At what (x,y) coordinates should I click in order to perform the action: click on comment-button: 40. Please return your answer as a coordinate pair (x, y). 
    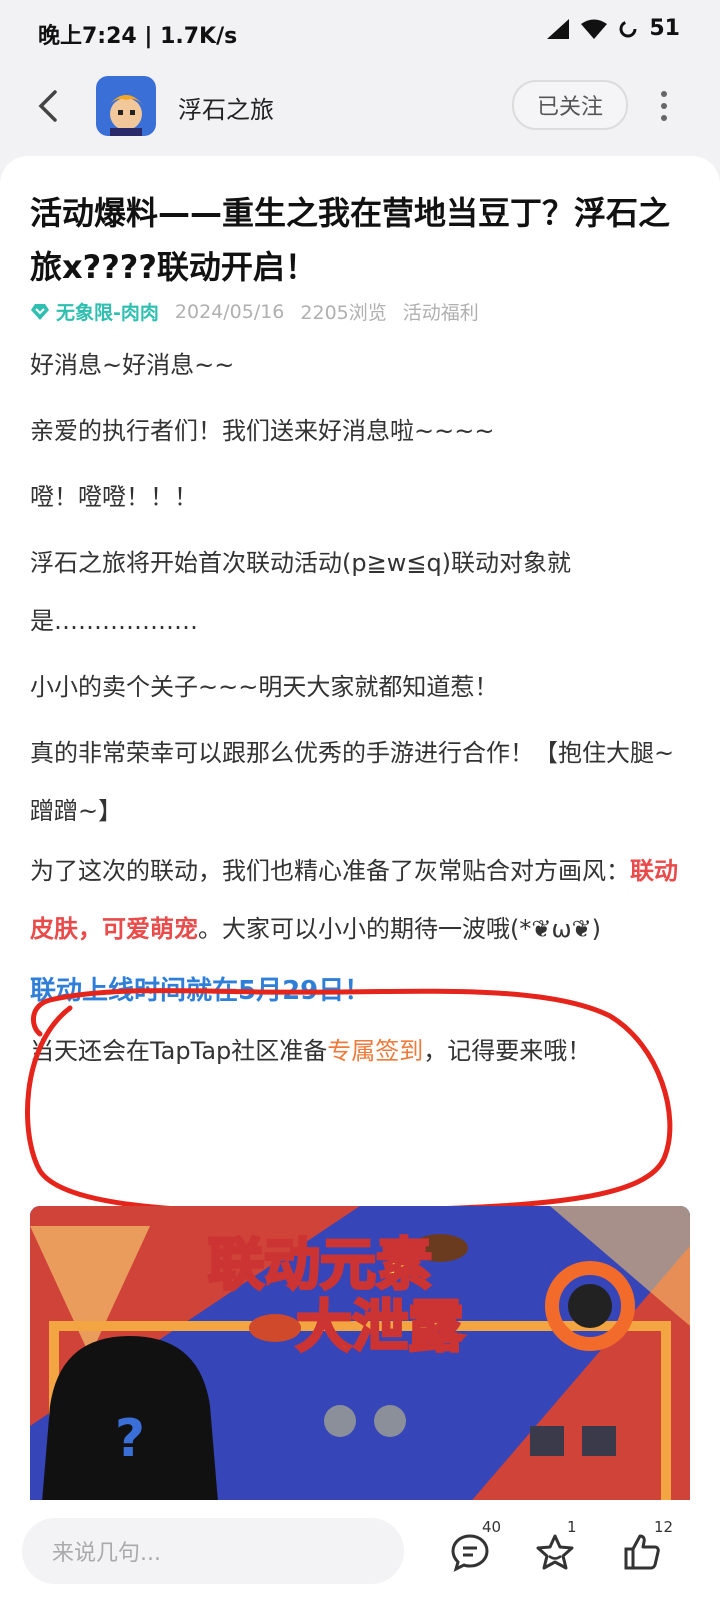
    Looking at the image, I should click on (471, 1549).